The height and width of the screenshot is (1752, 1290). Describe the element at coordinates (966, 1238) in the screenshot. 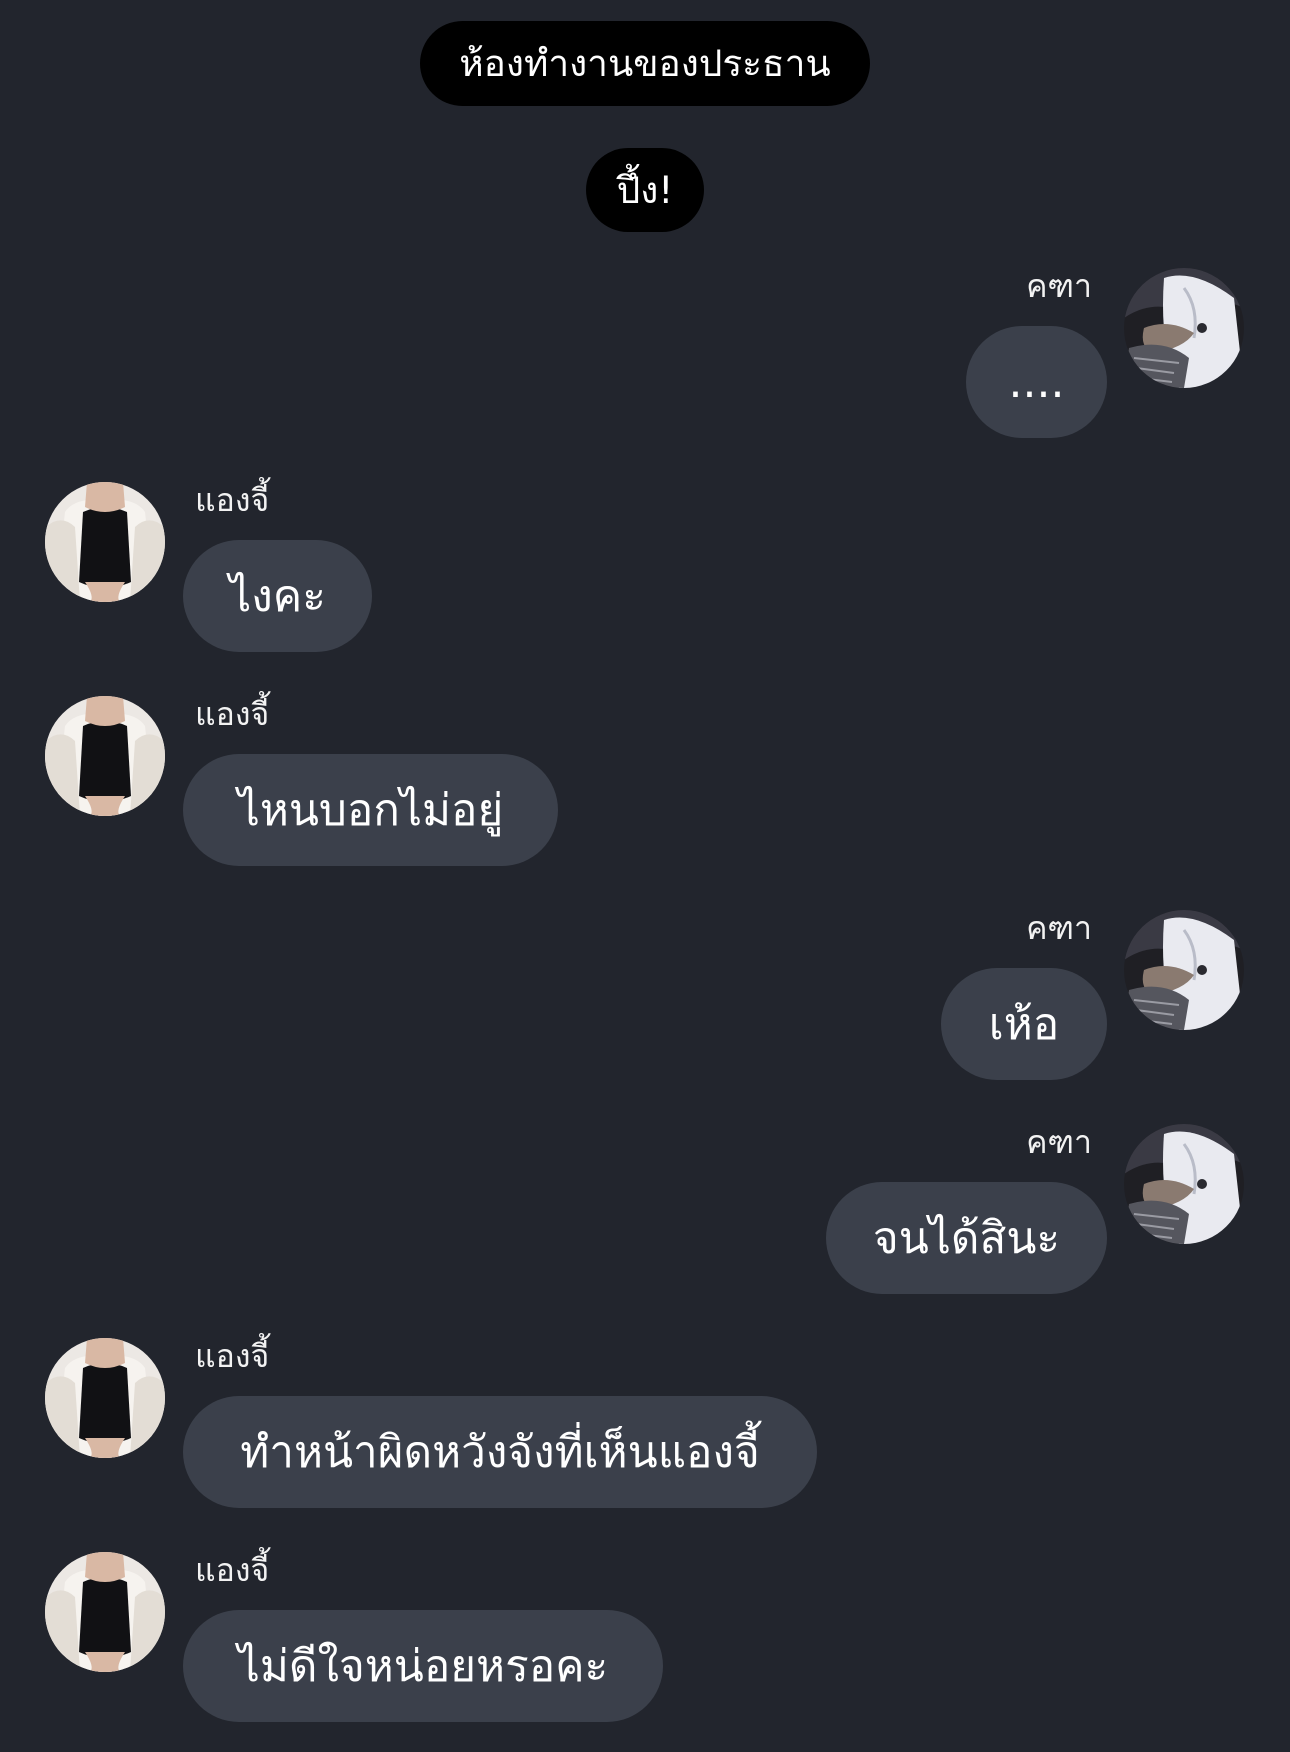

I see `message-bubble: จนได้สินะ` at that location.